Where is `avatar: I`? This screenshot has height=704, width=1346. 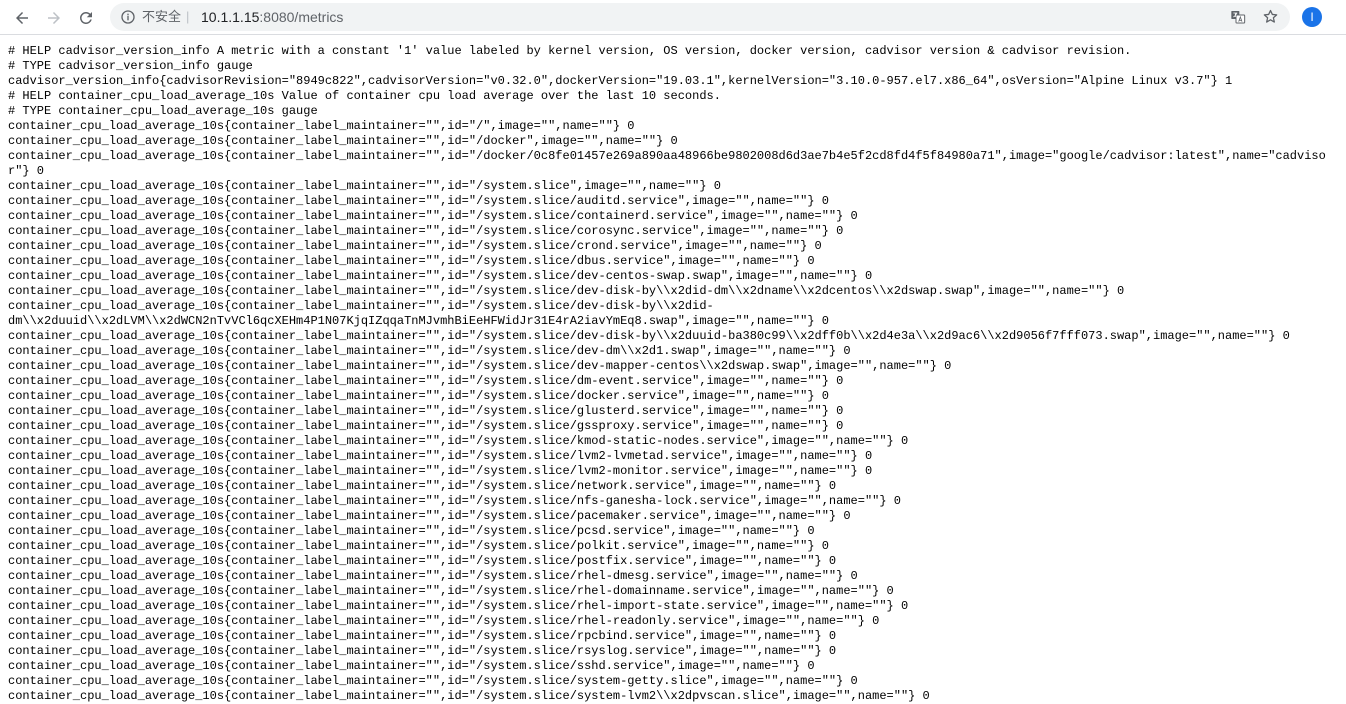
avatar: I is located at coordinates (1312, 17).